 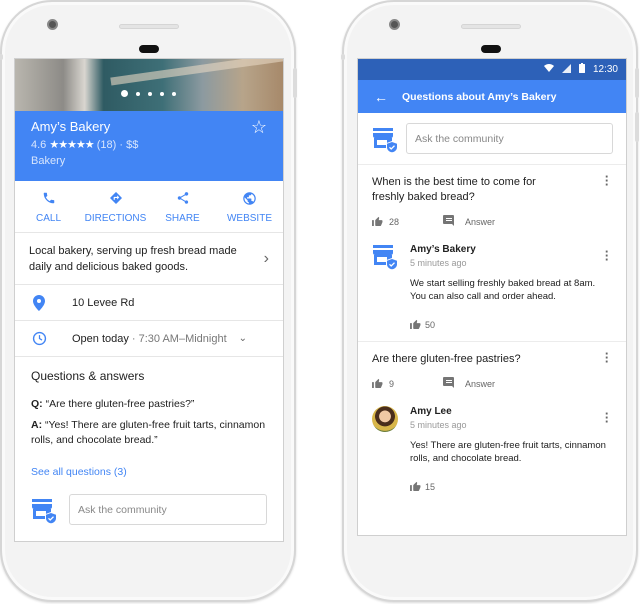 I want to click on answer-likes: 15, so click(x=511, y=487).